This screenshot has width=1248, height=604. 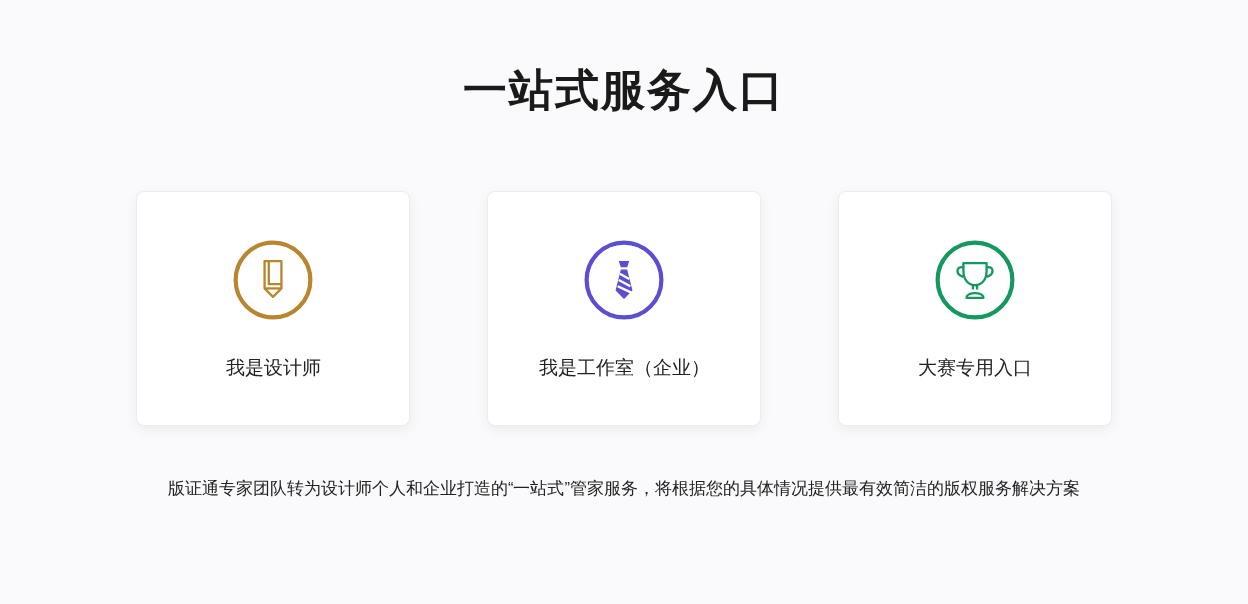 What do you see at coordinates (624, 90) in the screenshot?
I see `page-title: 一站式服务入口` at bounding box center [624, 90].